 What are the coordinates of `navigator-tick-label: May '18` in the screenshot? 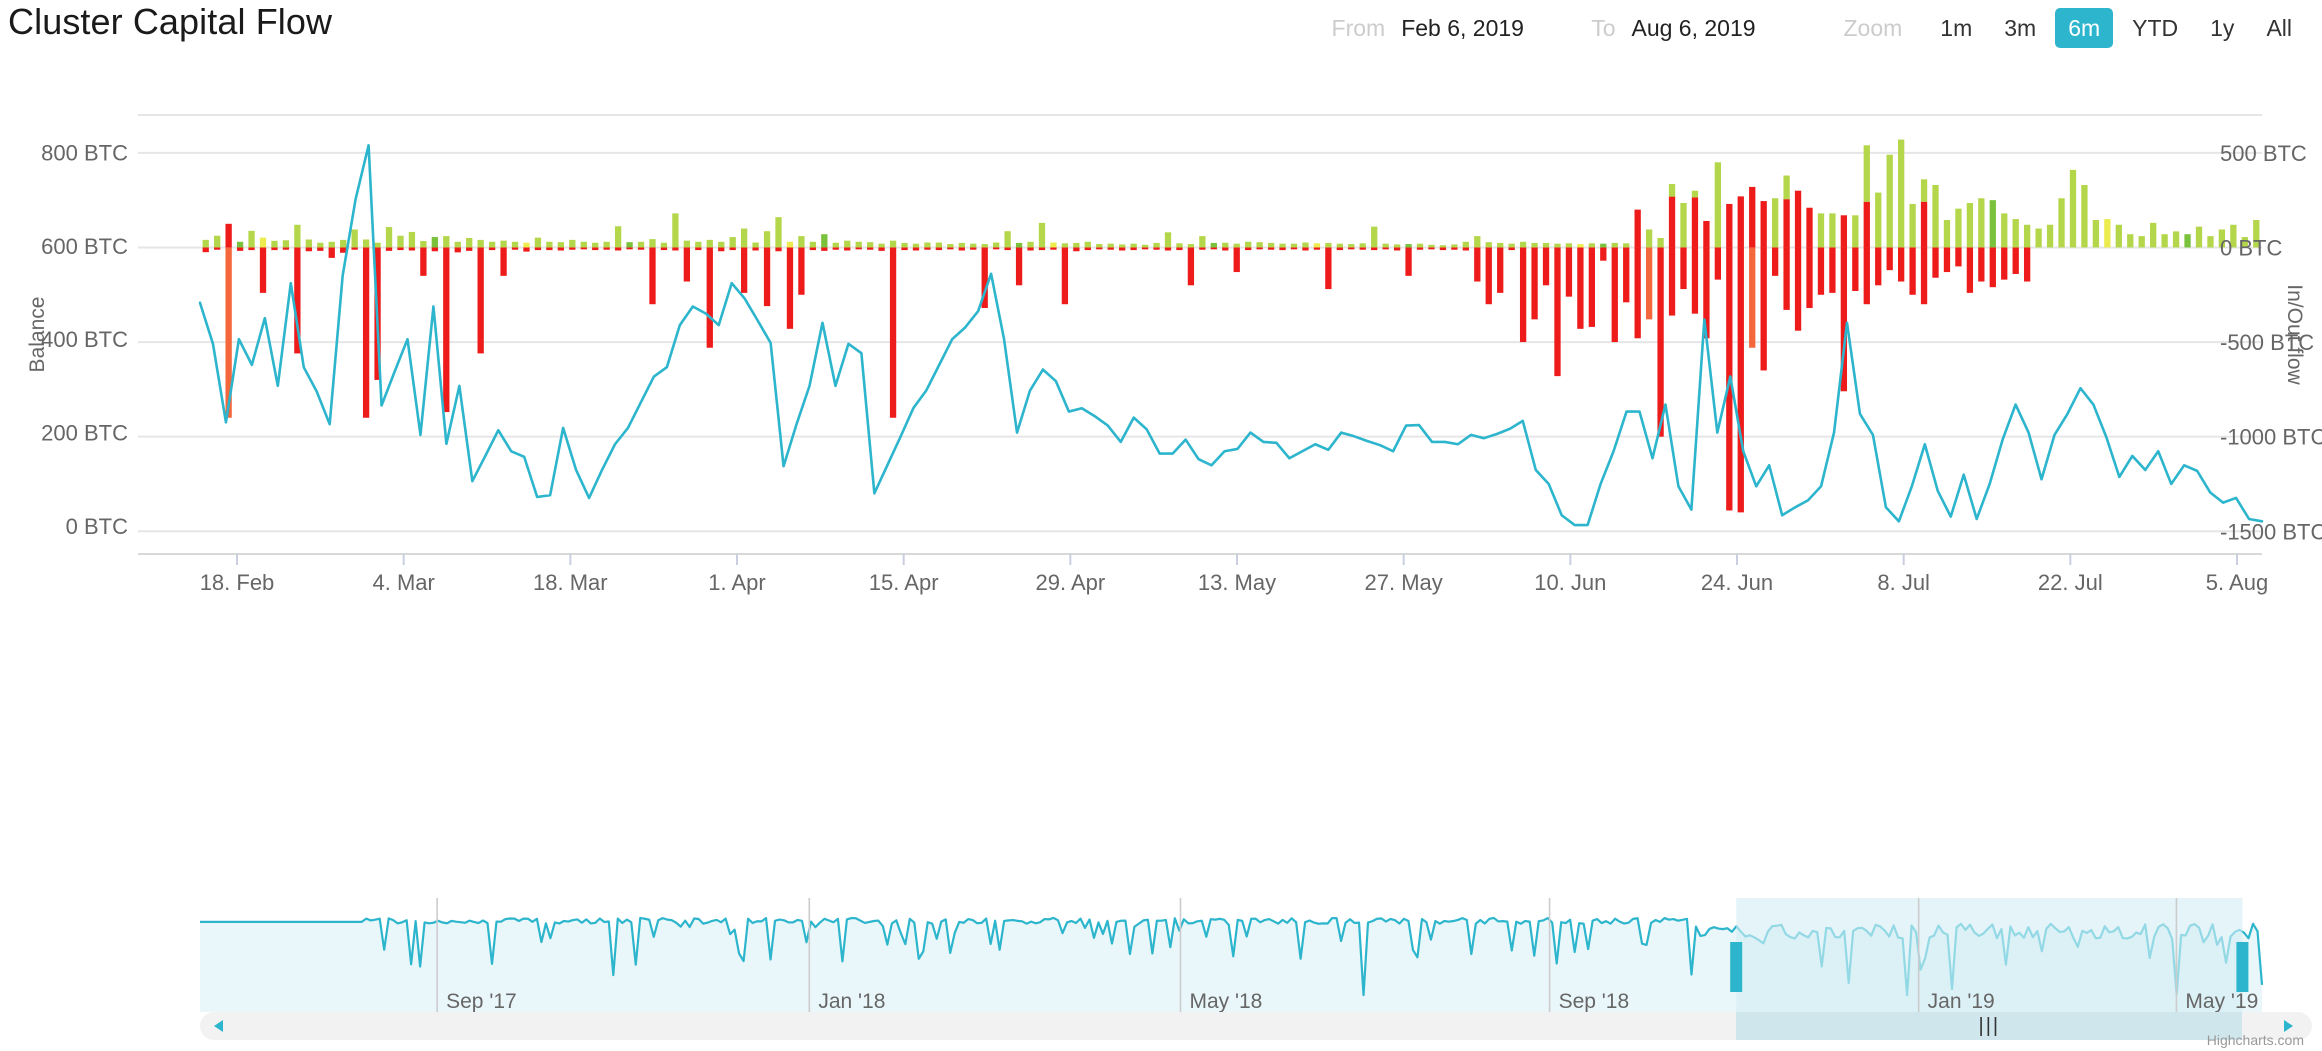 It's located at (1225, 1001).